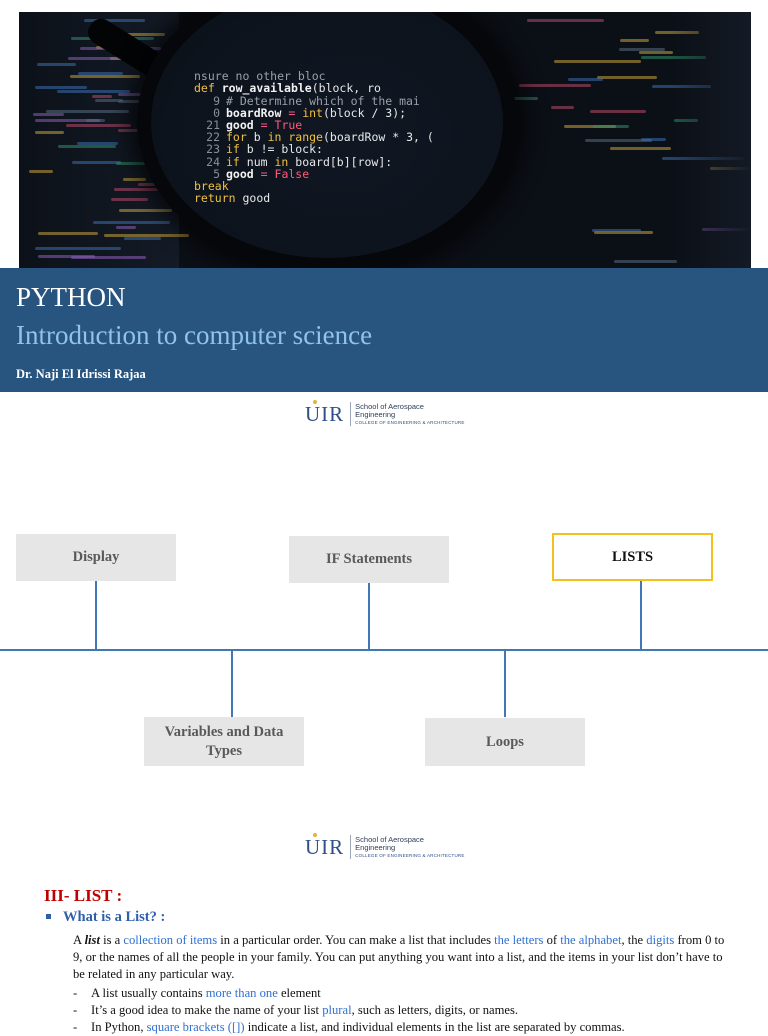  I want to click on editor-right-blur, so click(711, 140).